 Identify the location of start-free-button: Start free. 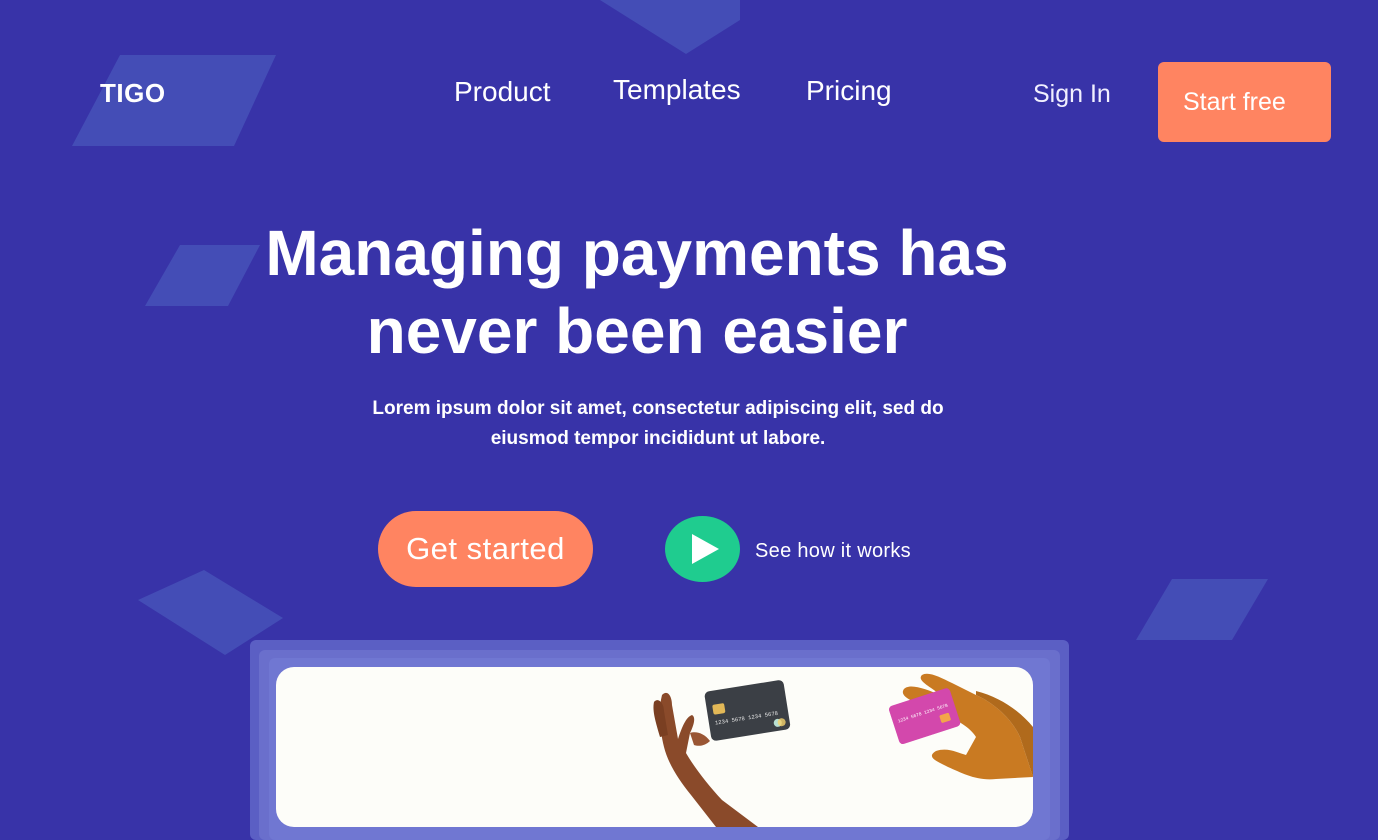
(1244, 102).